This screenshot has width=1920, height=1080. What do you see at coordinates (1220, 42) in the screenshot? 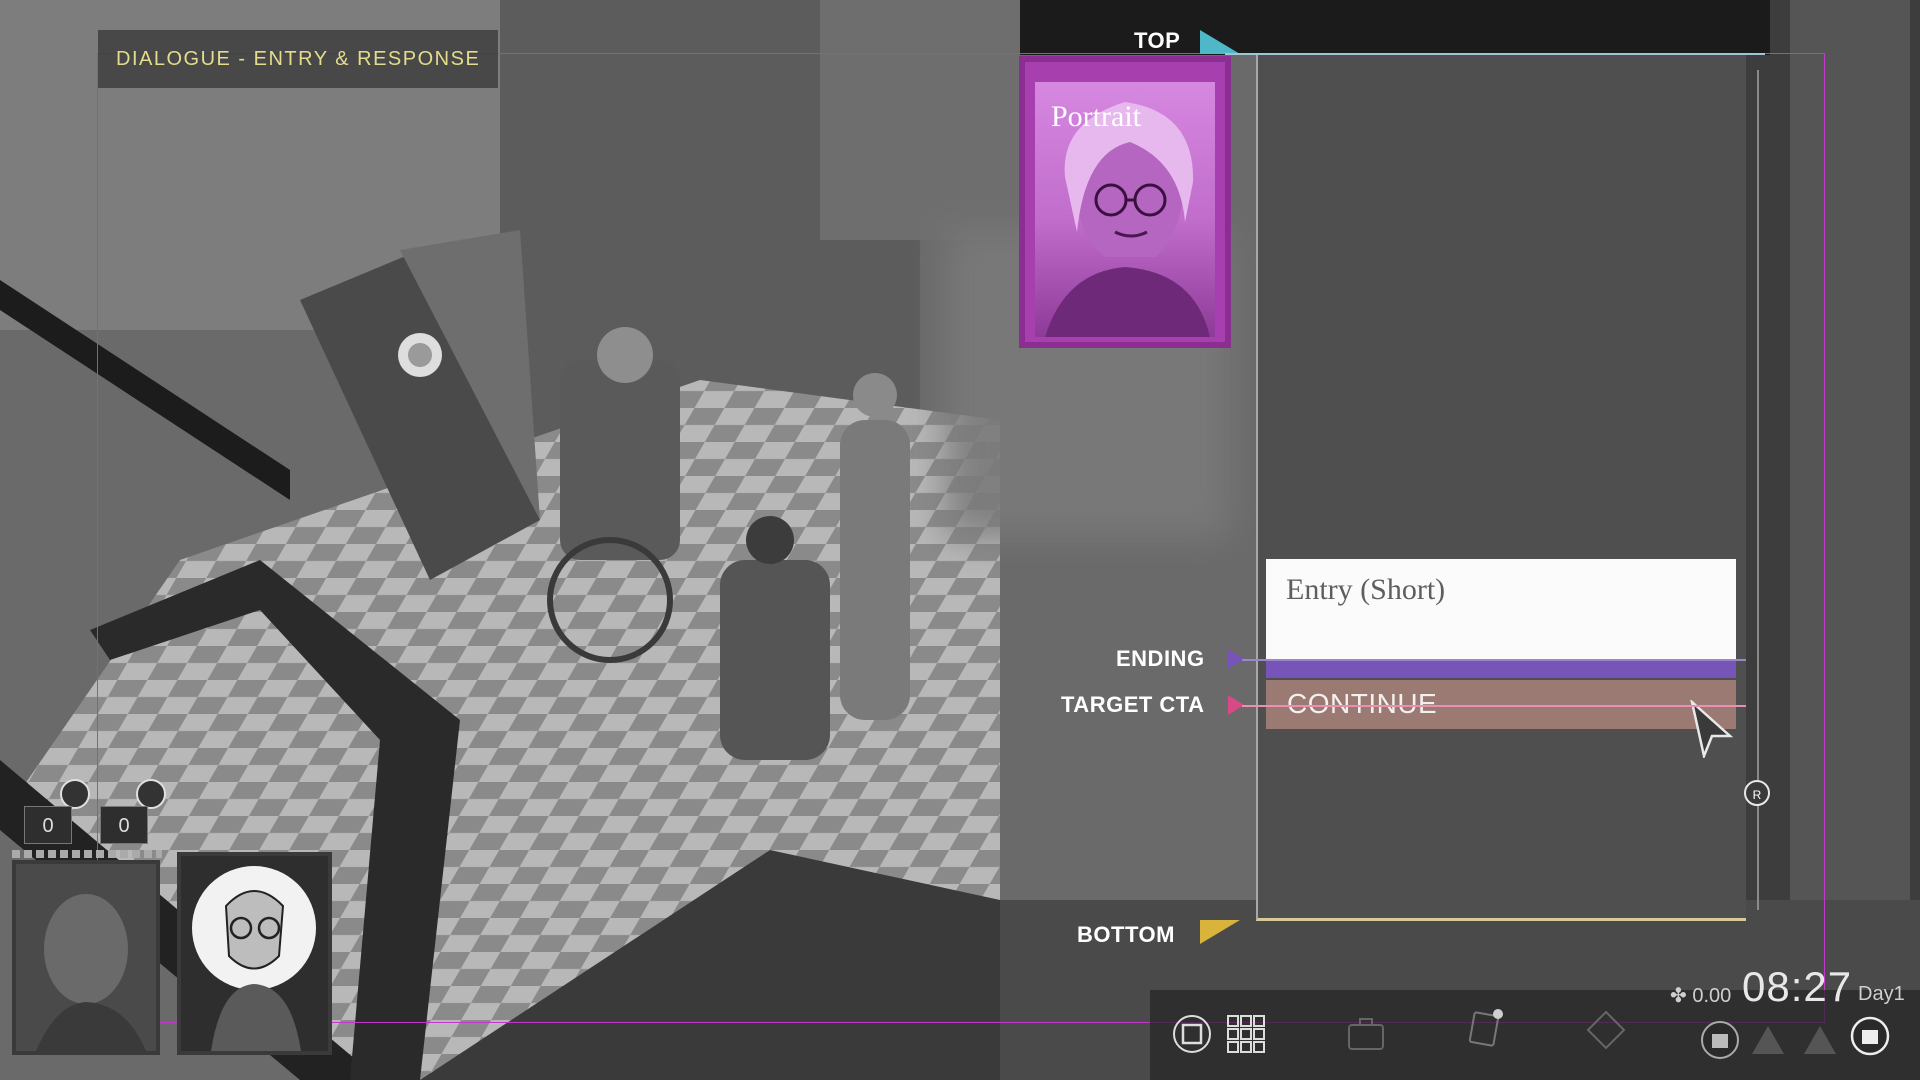
I see `top-marker-arrow-icon` at bounding box center [1220, 42].